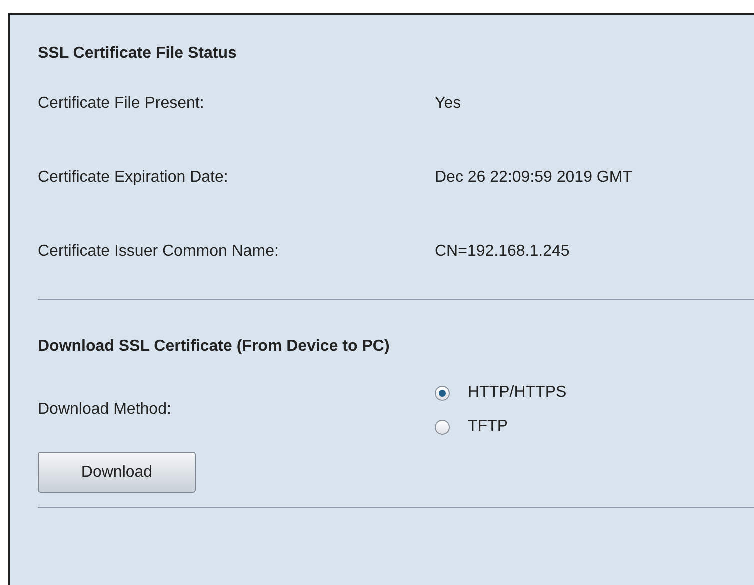  I want to click on radio-option: HTTP/HTTPS, so click(501, 393).